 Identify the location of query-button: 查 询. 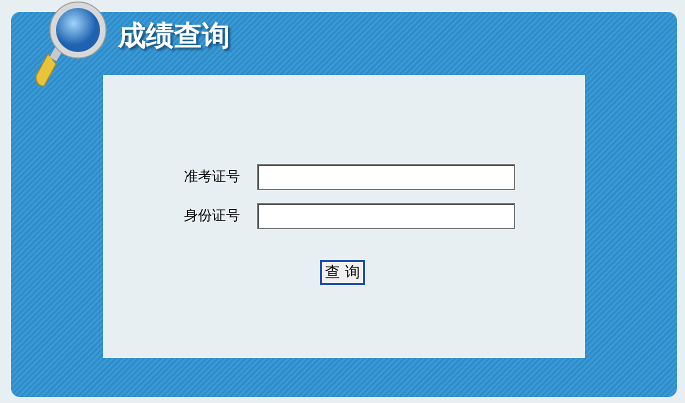
(342, 272).